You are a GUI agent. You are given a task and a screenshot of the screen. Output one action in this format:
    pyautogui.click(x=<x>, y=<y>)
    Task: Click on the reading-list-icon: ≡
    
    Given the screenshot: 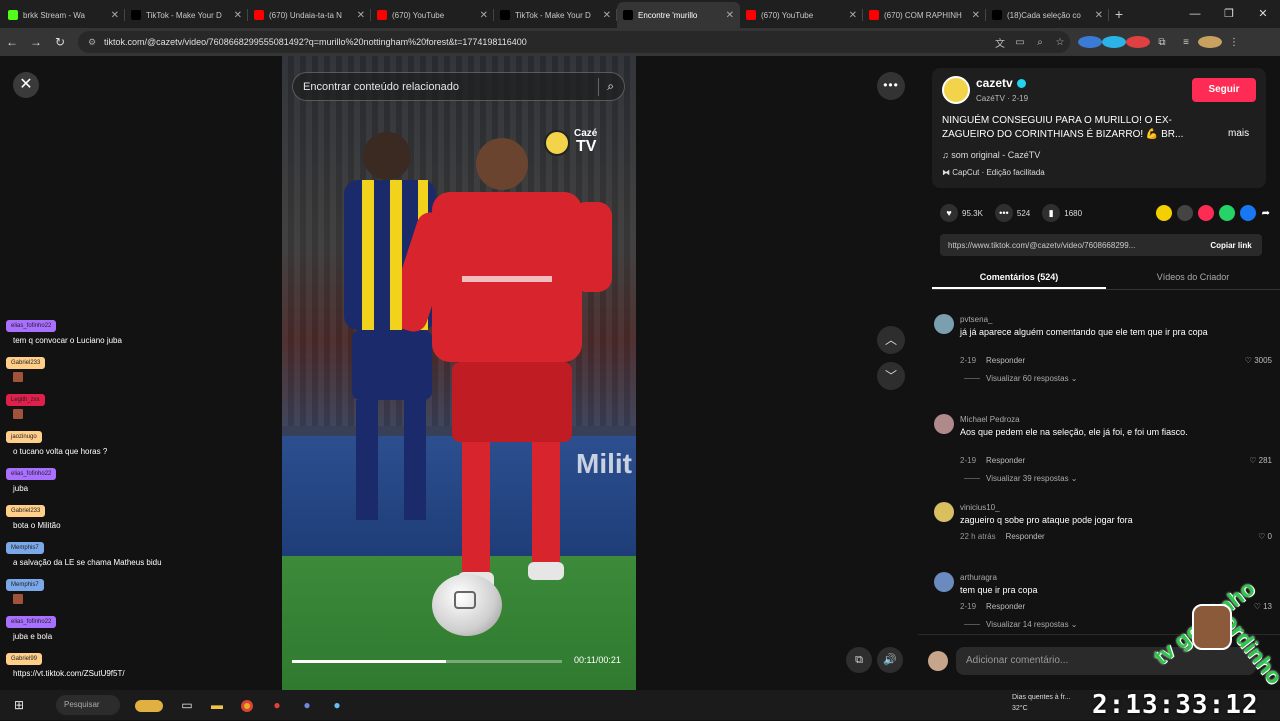 What is the action you would take?
    pyautogui.click(x=1186, y=42)
    